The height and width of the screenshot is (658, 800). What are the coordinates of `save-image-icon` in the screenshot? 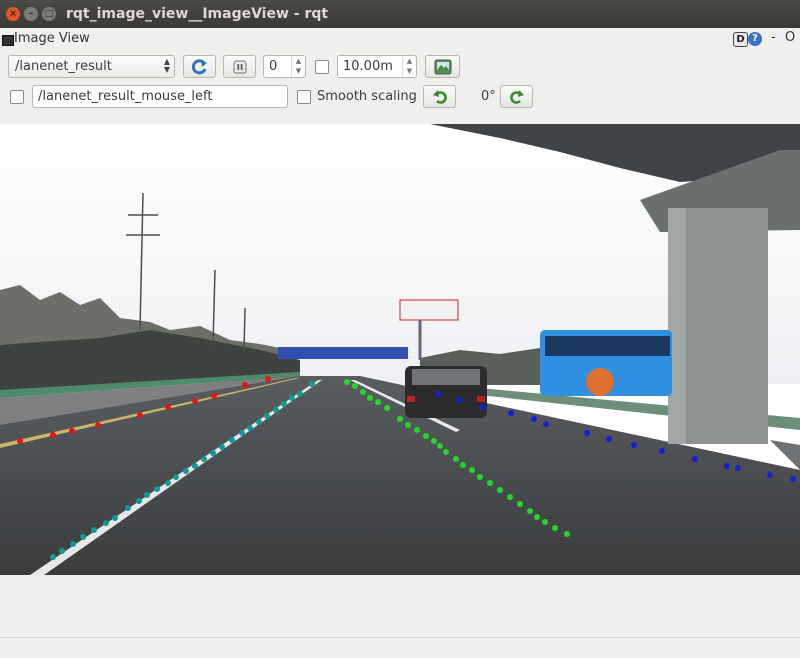 It's located at (442, 66).